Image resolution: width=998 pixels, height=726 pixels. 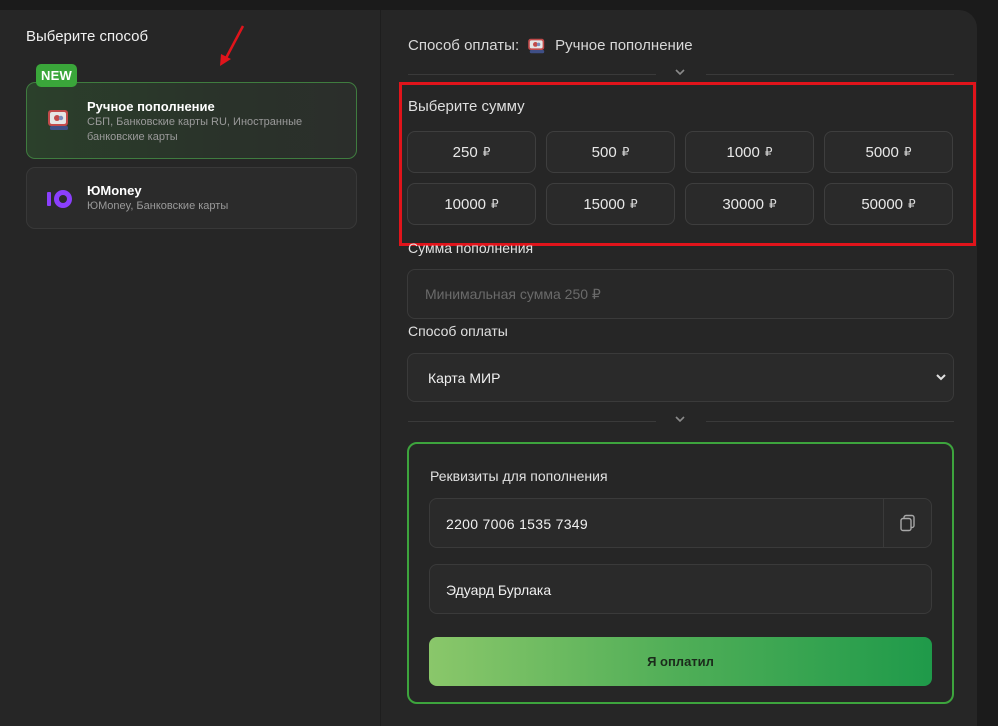 What do you see at coordinates (59, 199) in the screenshot?
I see `yoomoney-icon` at bounding box center [59, 199].